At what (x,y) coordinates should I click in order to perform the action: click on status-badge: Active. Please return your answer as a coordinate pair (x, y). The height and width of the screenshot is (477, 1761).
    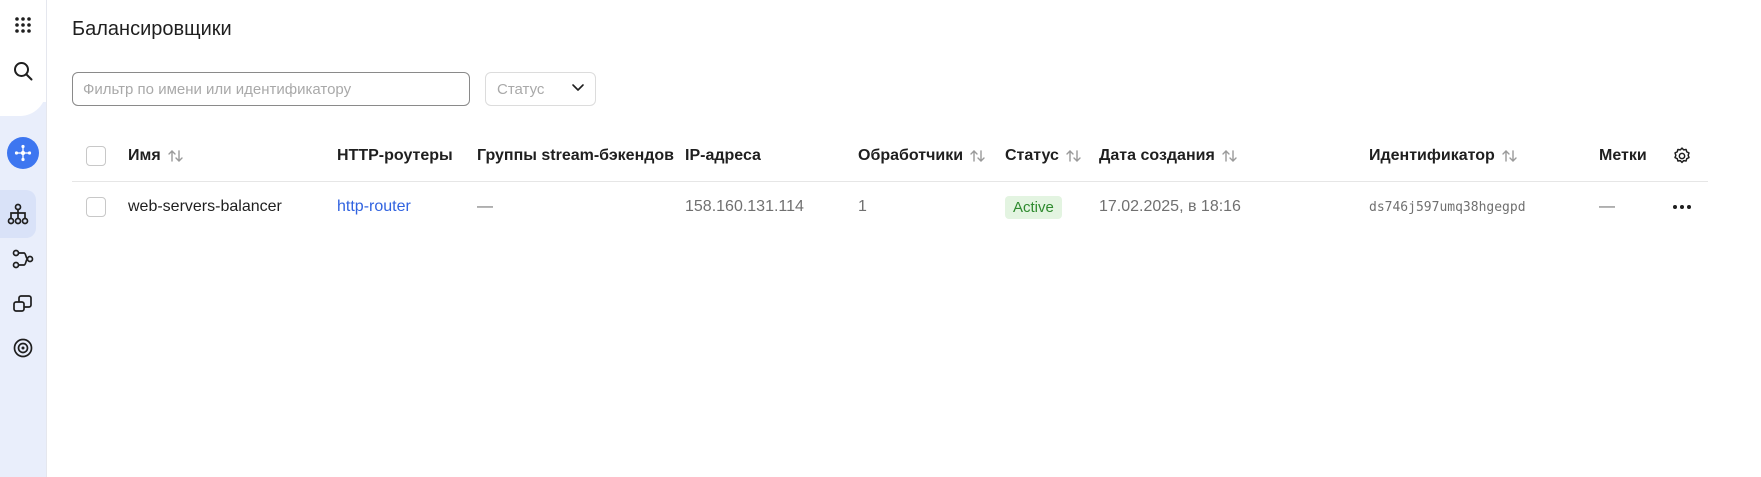
    Looking at the image, I should click on (1033, 207).